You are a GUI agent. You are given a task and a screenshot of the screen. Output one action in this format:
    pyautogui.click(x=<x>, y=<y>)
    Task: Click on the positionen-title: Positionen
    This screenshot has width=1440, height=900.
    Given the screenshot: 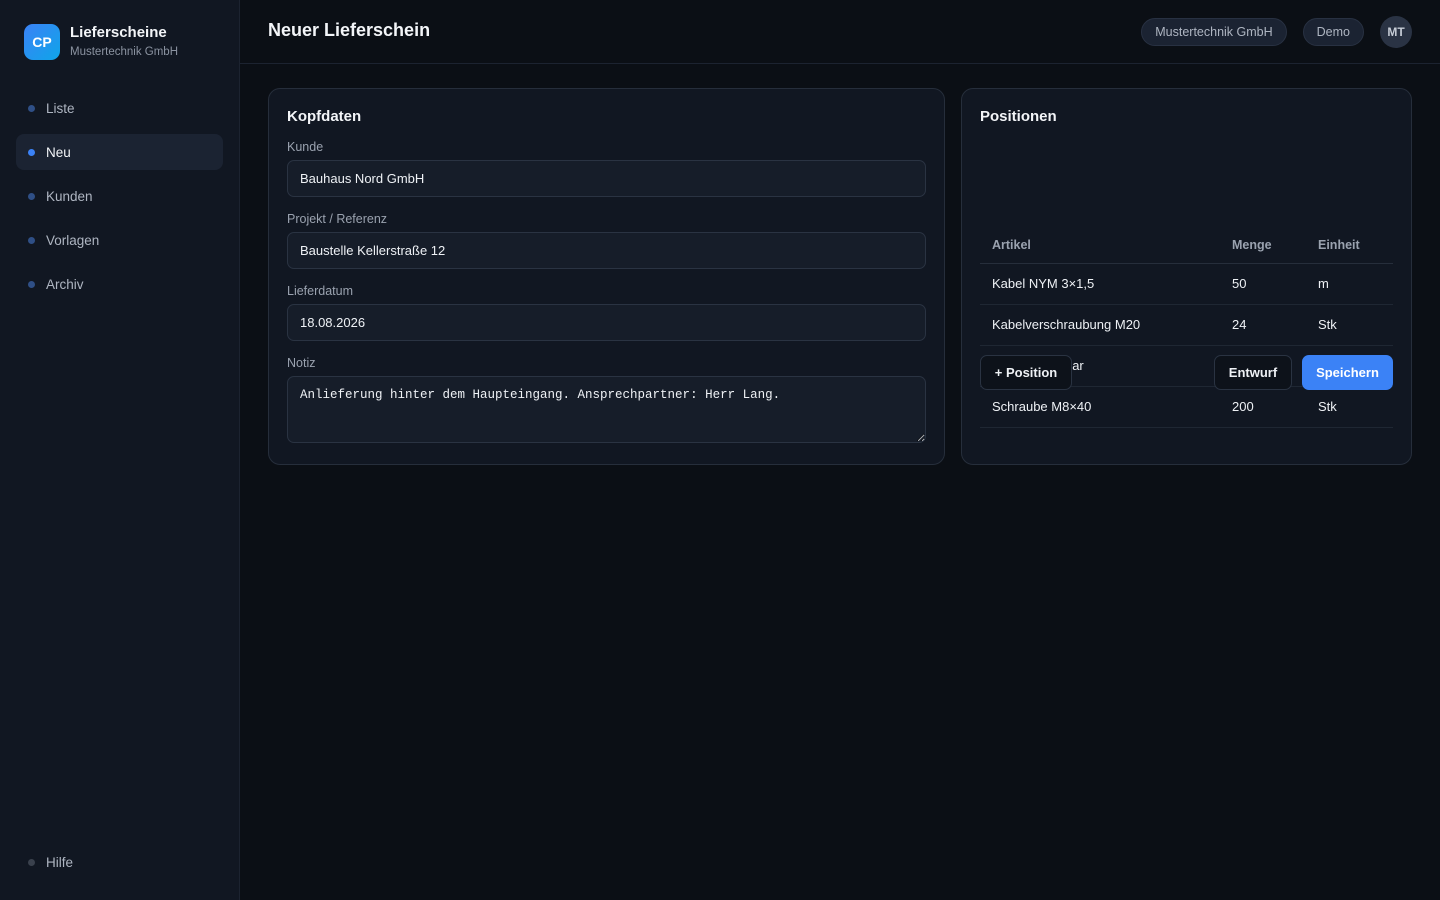 What is the action you would take?
    pyautogui.click(x=1018, y=116)
    